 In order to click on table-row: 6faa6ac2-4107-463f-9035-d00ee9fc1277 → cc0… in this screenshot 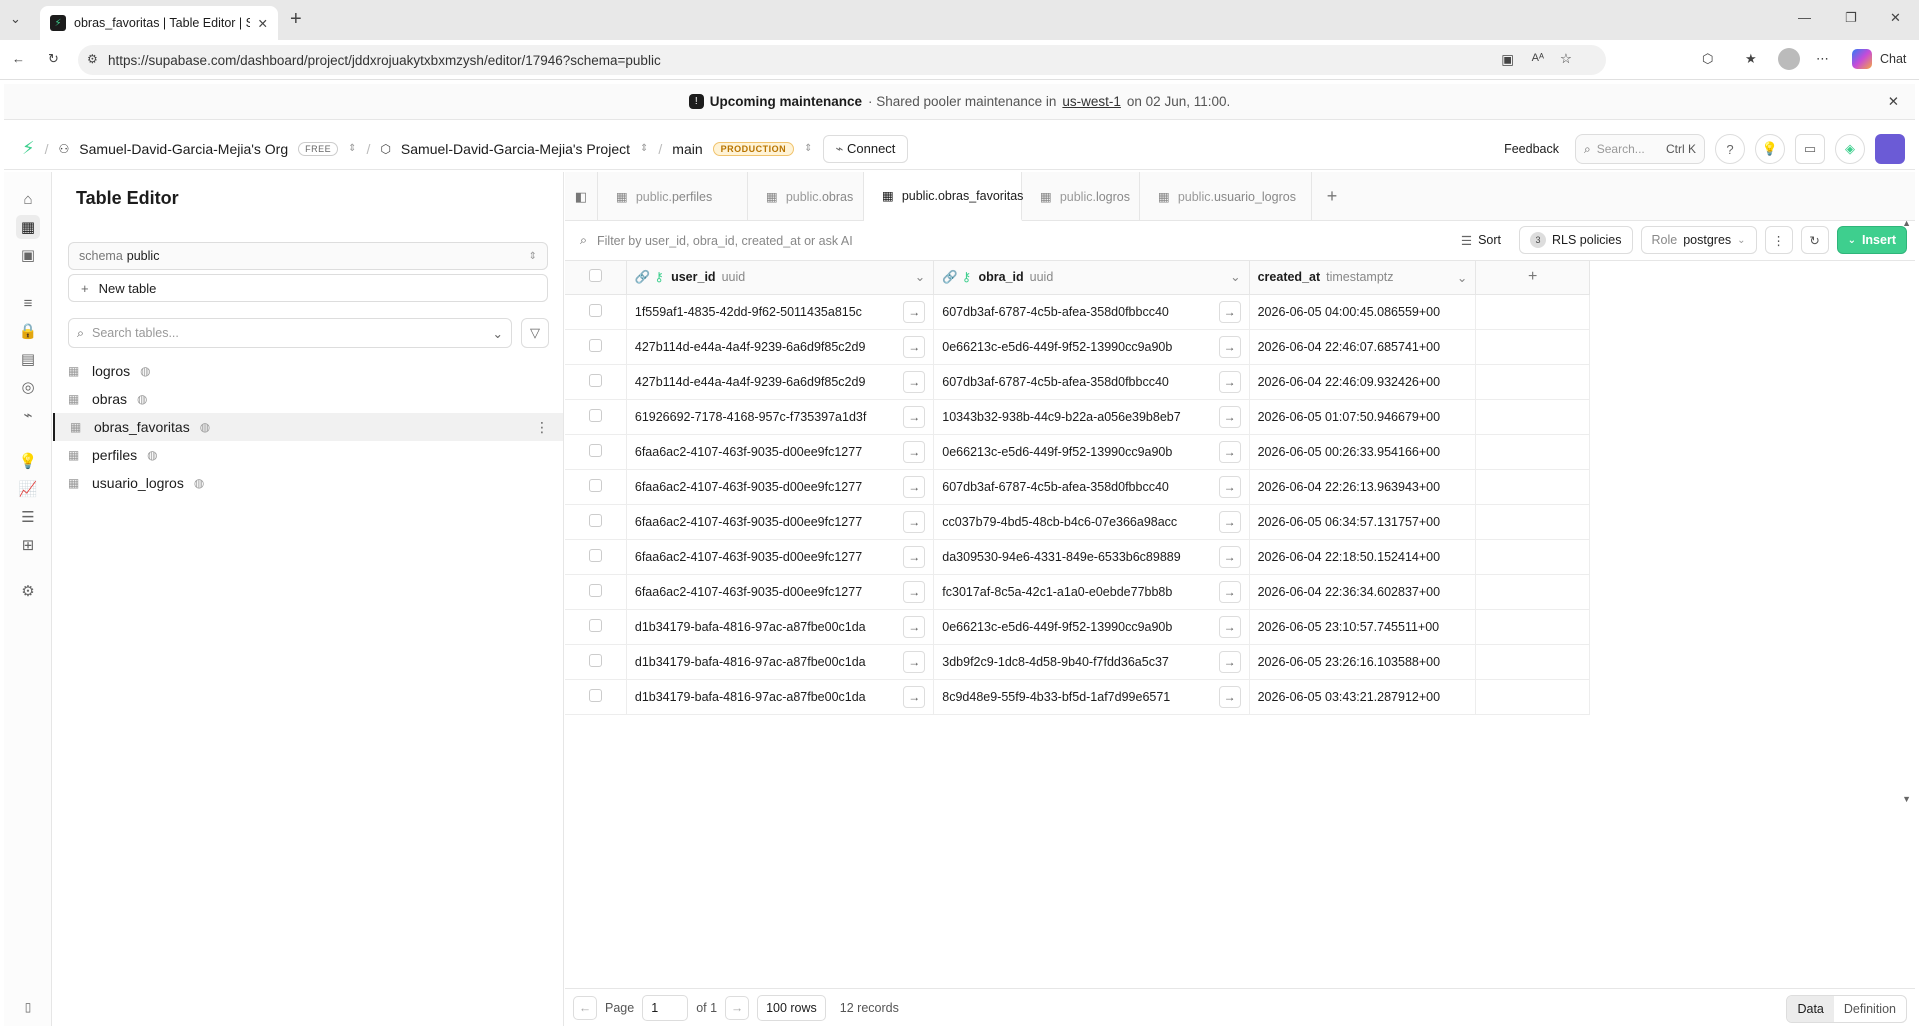, I will do `click(1077, 522)`.